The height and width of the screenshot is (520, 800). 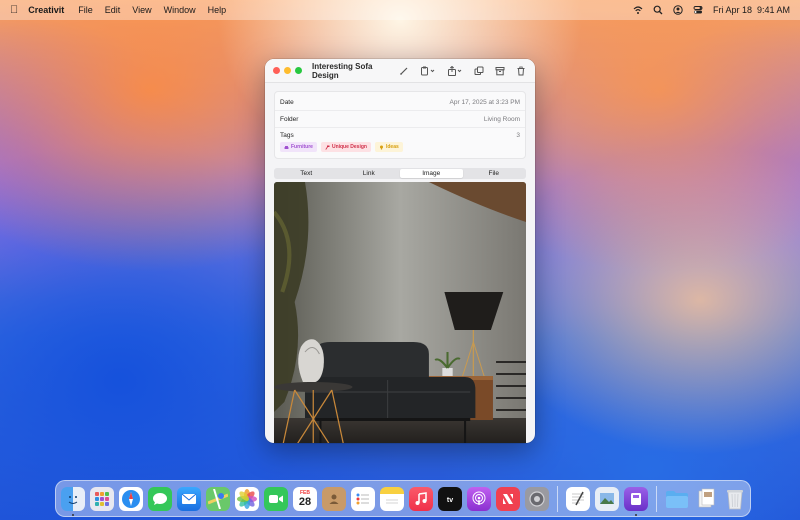 I want to click on clipboard-icon, so click(x=428, y=70).